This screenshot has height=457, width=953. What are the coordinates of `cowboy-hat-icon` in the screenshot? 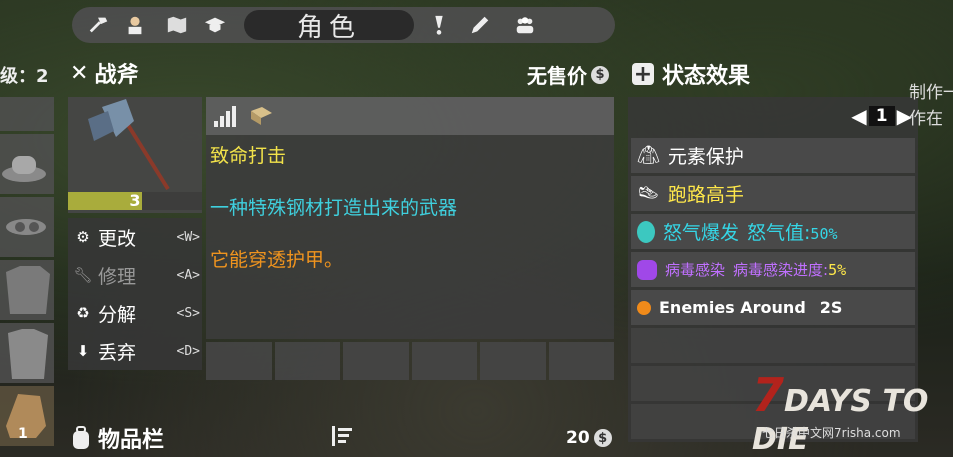 It's located at (24, 169).